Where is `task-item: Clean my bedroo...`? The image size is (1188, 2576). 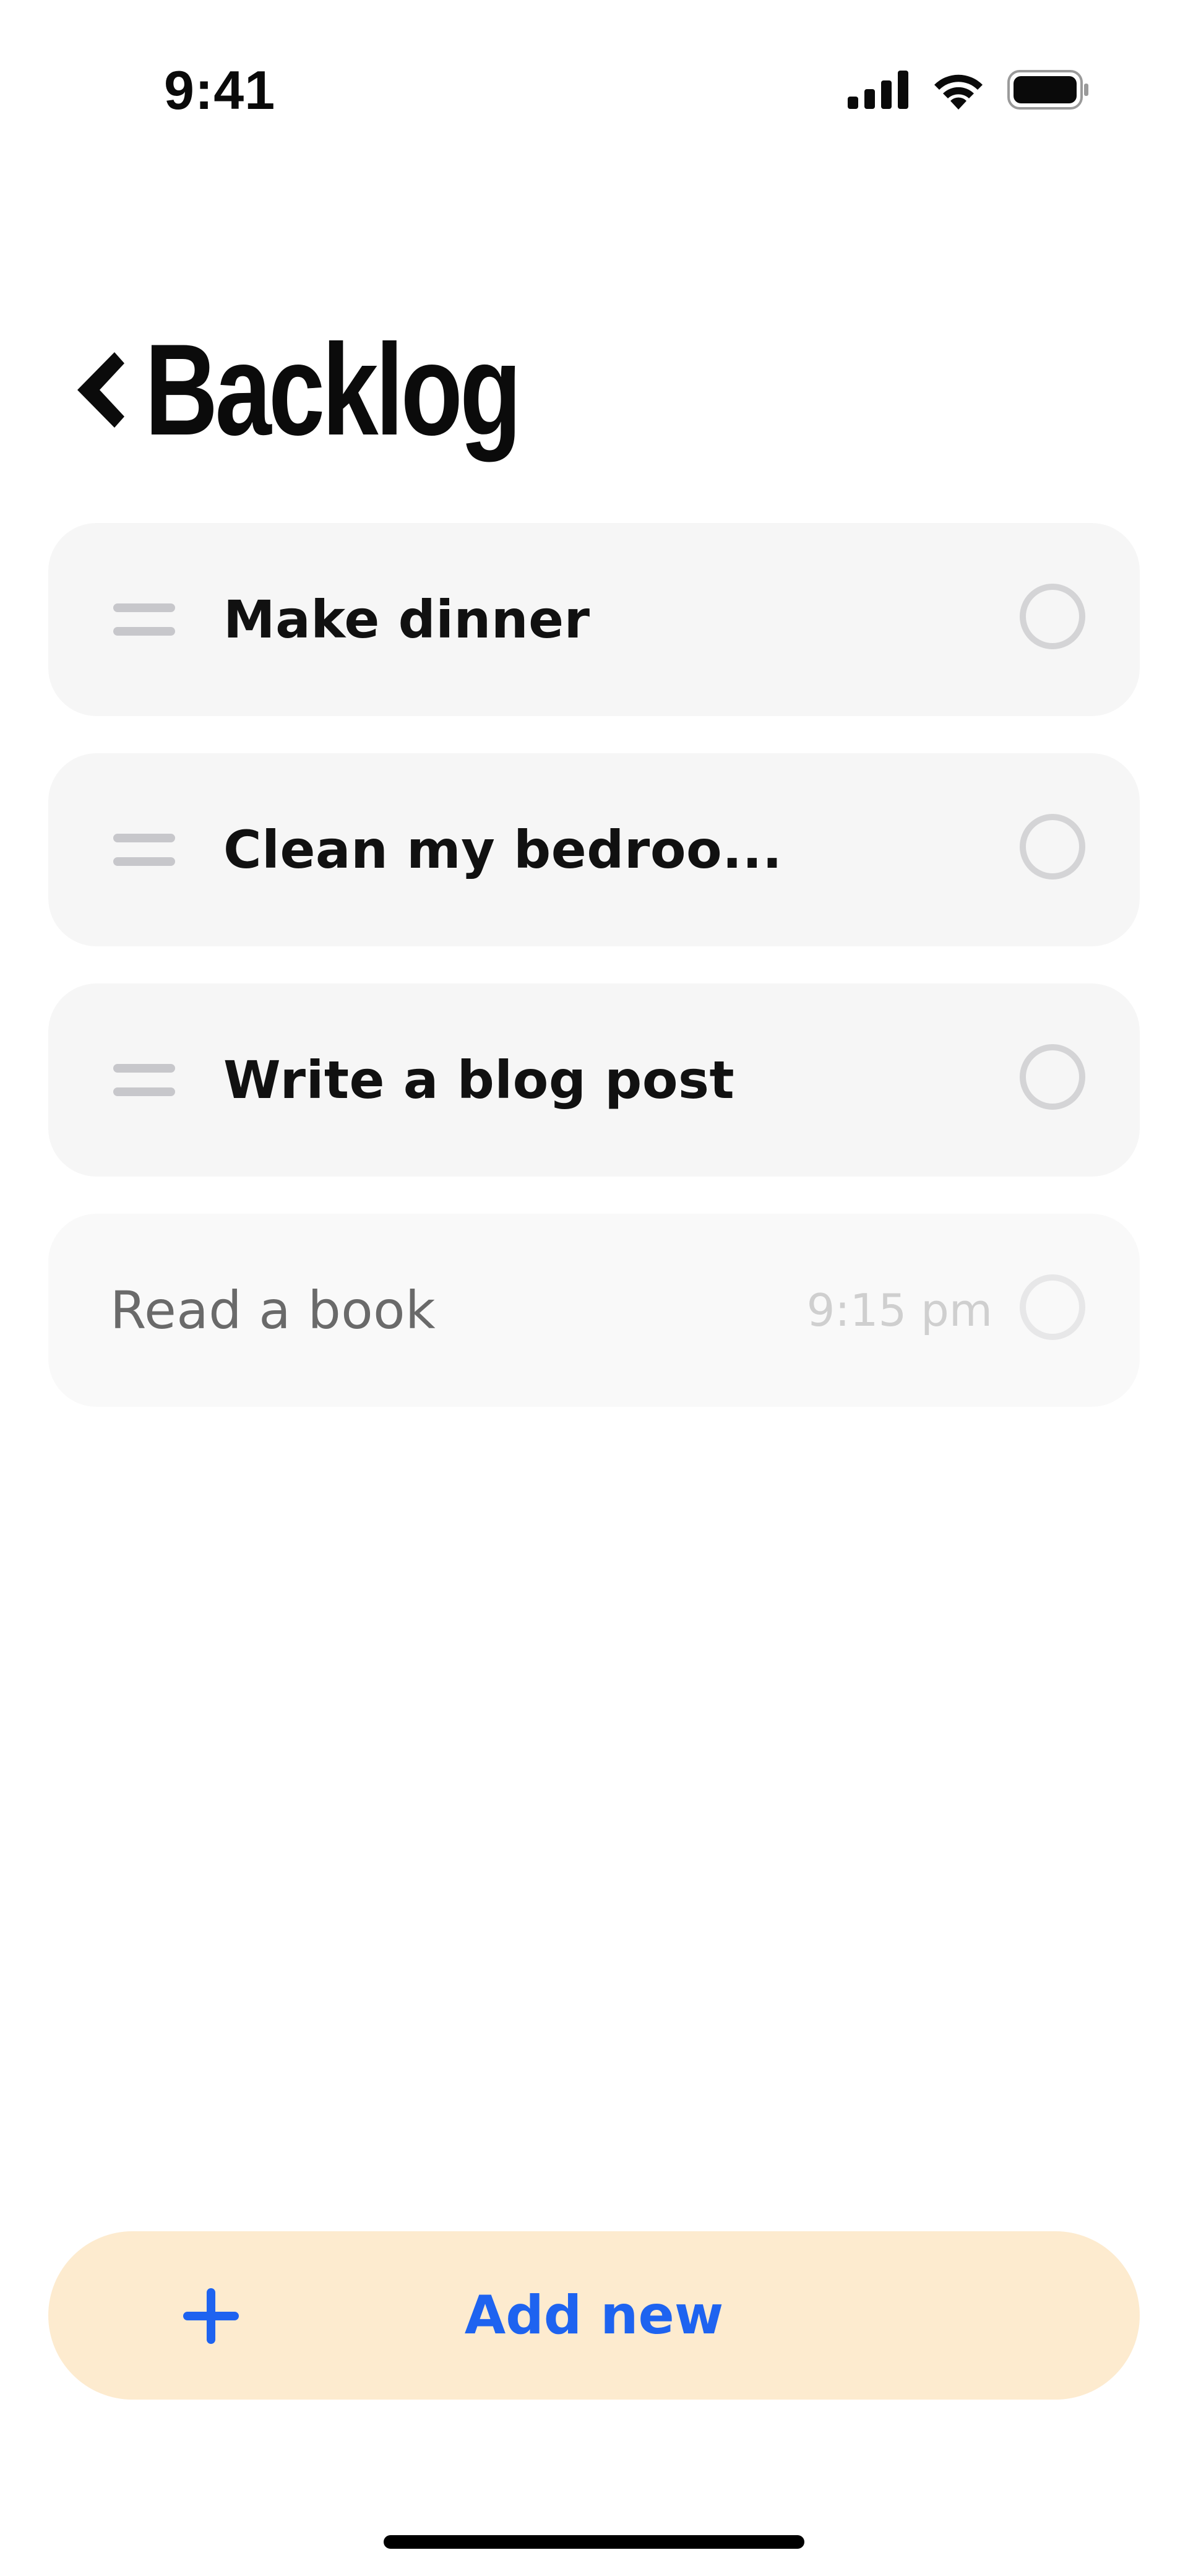
task-item: Clean my bedroo... is located at coordinates (594, 849).